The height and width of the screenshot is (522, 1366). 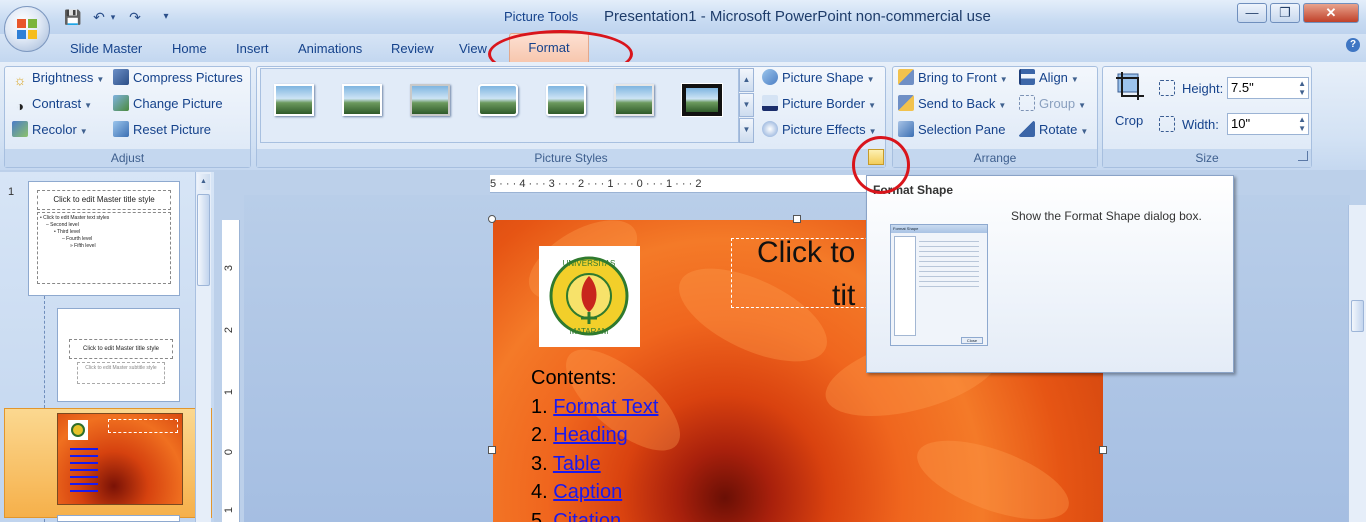 What do you see at coordinates (143, 426) in the screenshot?
I see `thumb-title-placeholder` at bounding box center [143, 426].